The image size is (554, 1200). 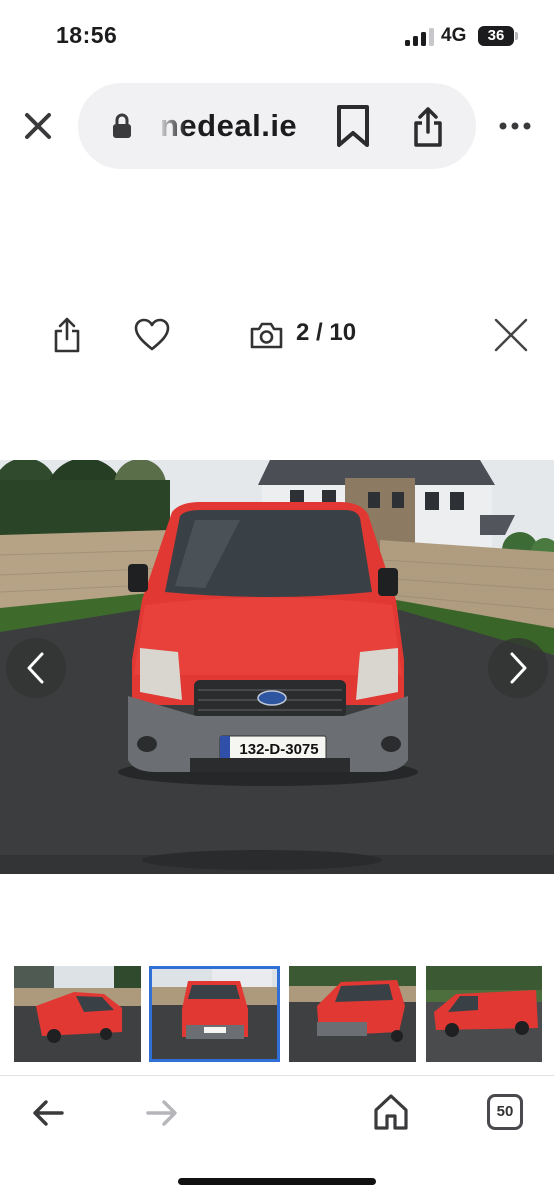 I want to click on heart-icon, so click(x=152, y=334).